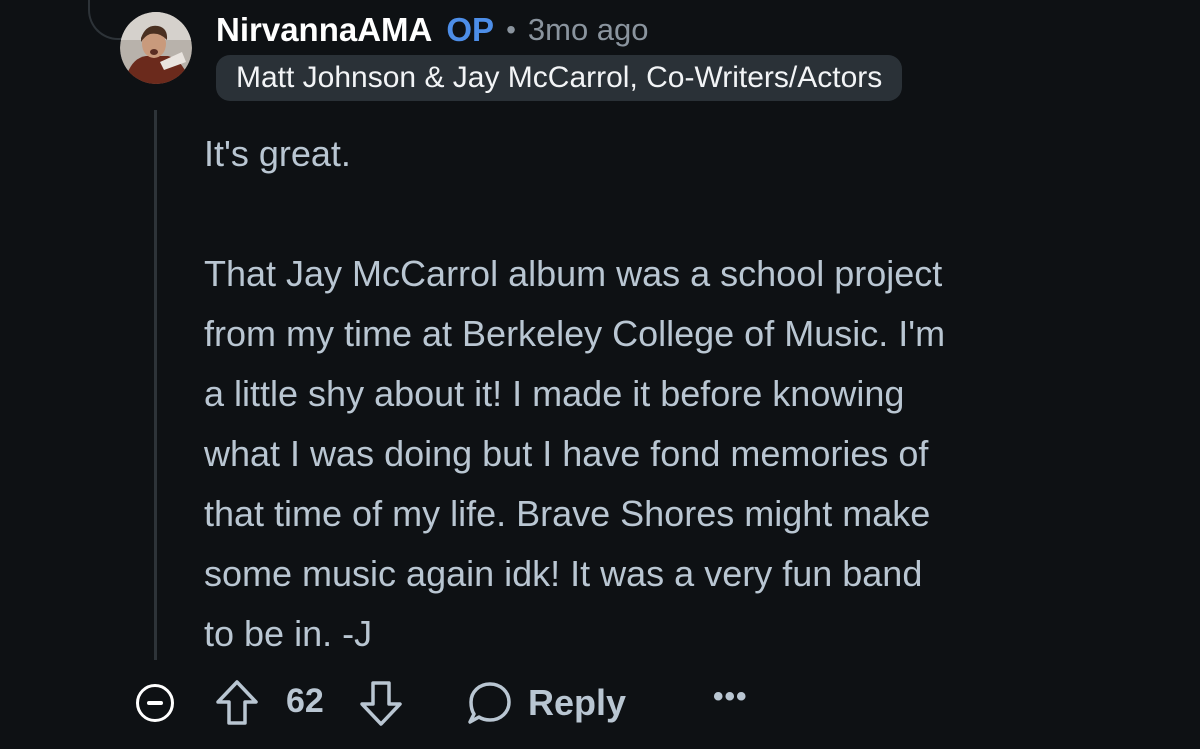 The image size is (1200, 749). Describe the element at coordinates (155, 703) in the screenshot. I see `collapse-minus-icon` at that location.